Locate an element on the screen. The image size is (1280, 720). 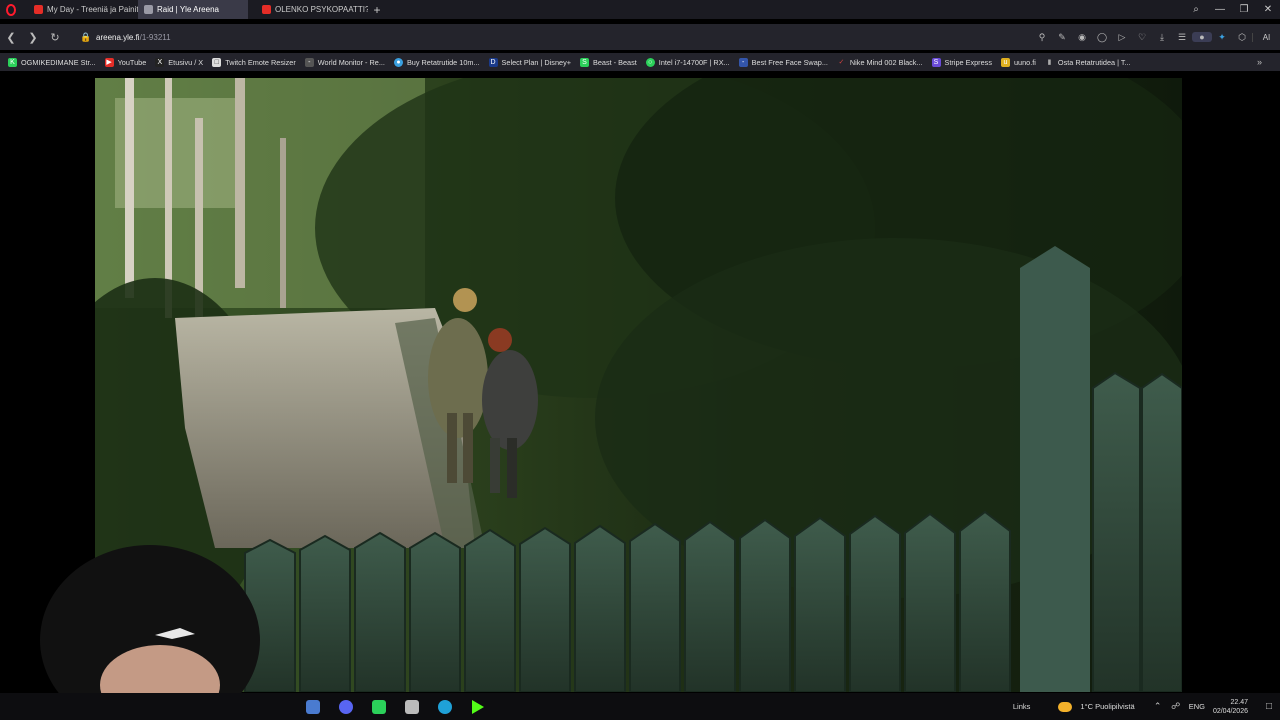
back-icon: ❮ is located at coordinates (11, 37).